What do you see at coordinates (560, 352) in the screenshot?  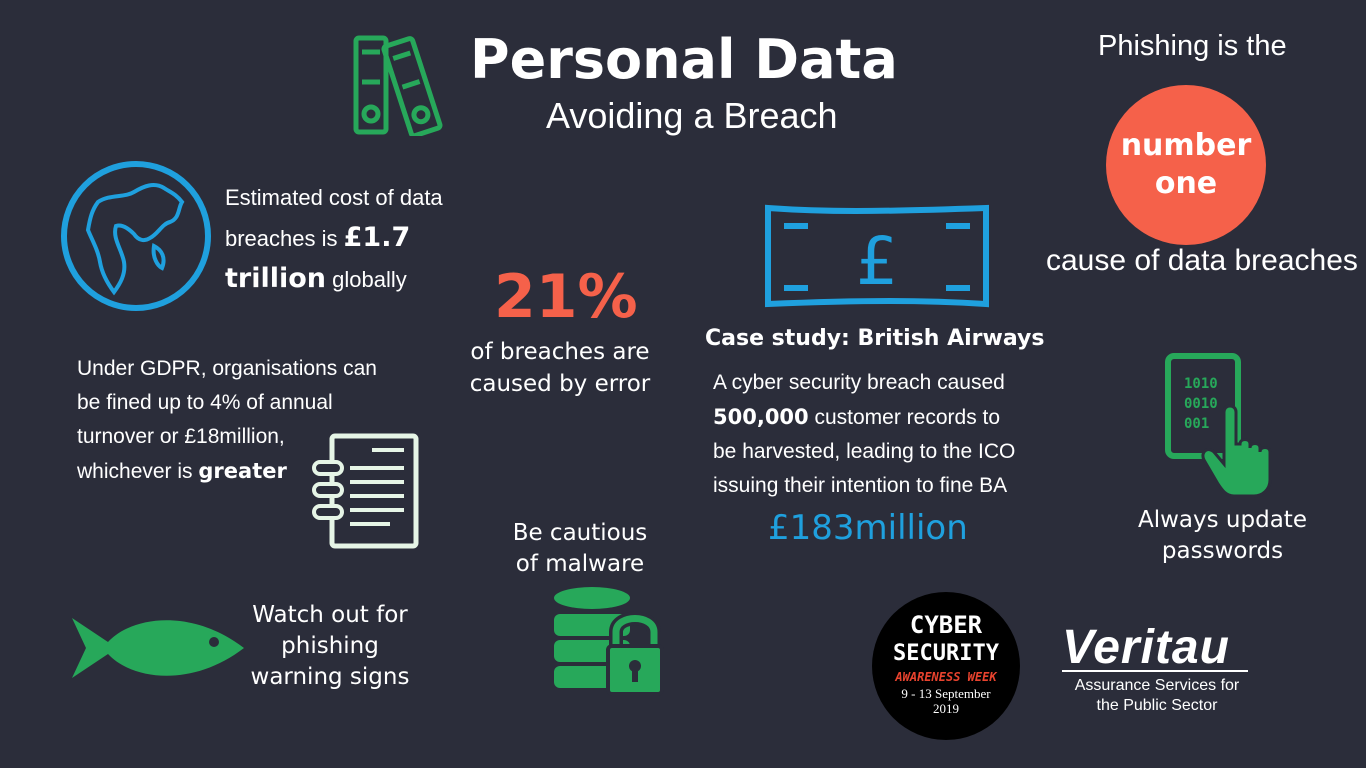 I see `error-line-1: of breaches are` at bounding box center [560, 352].